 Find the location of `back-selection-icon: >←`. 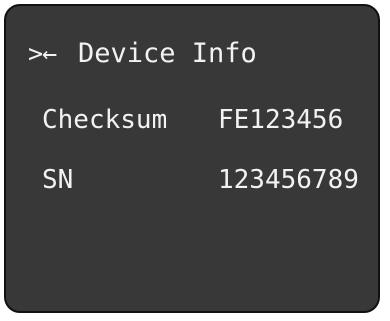

back-selection-icon: >← is located at coordinates (53, 54).